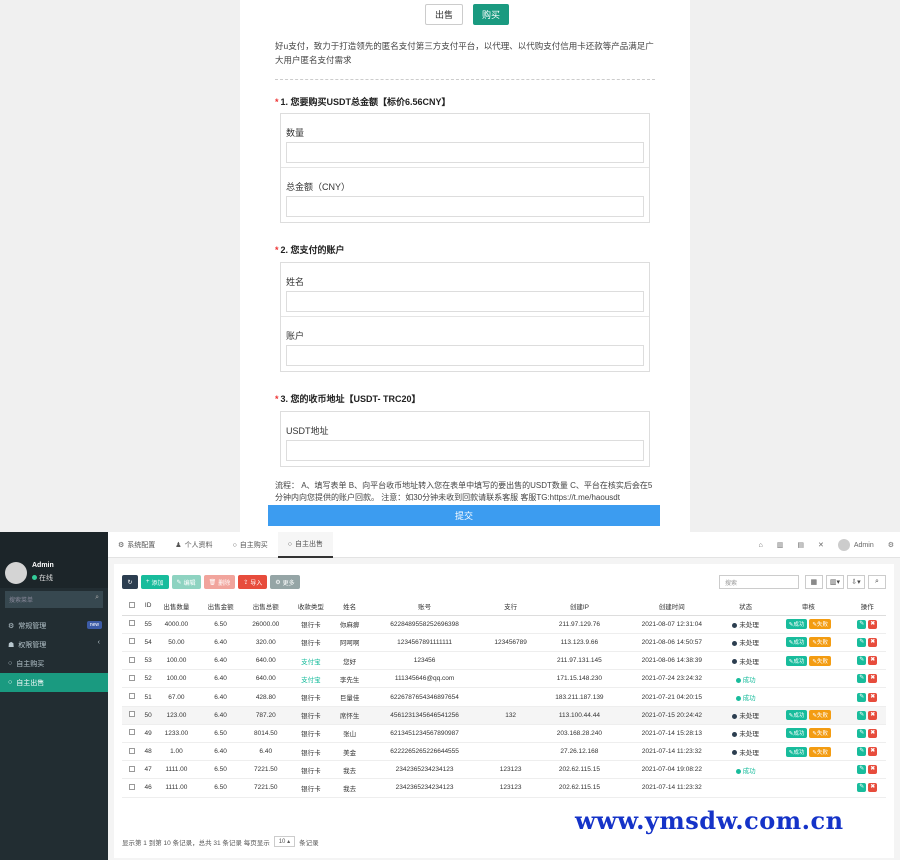 Image resolution: width=900 pixels, height=860 pixels. I want to click on col-ops: 操作, so click(867, 606).